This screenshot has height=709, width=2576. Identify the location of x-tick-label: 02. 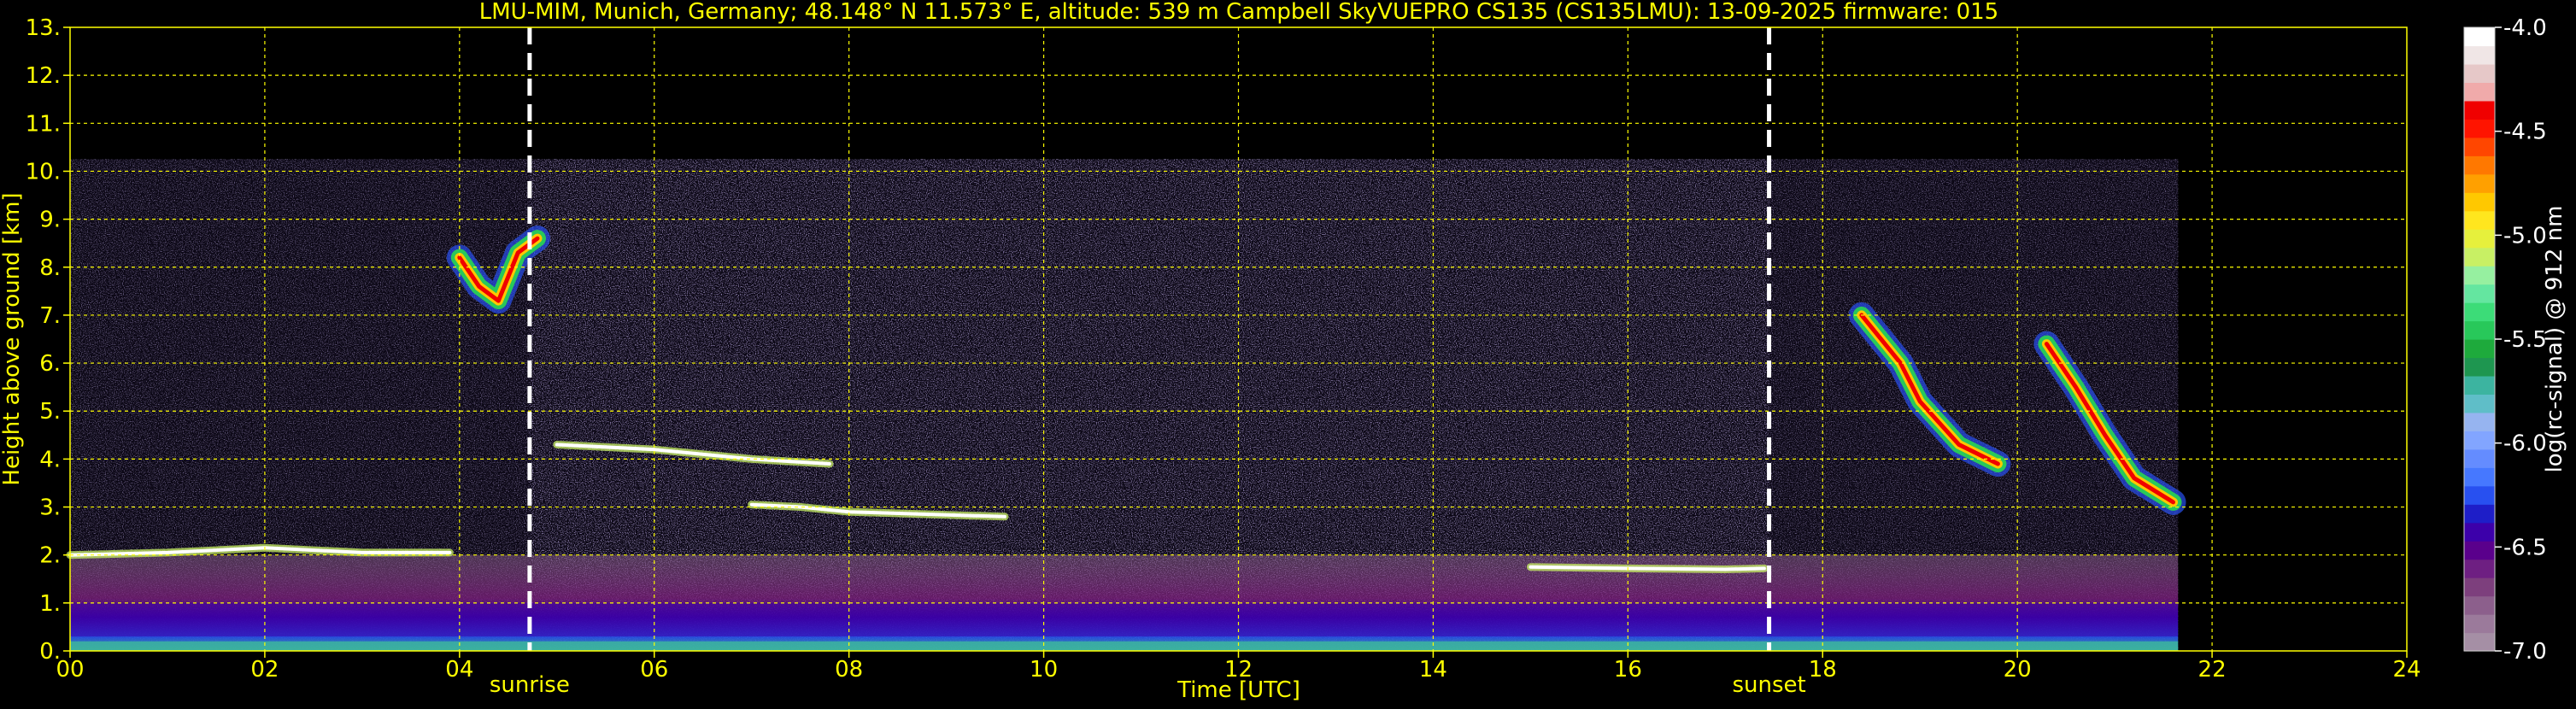
(264, 670).